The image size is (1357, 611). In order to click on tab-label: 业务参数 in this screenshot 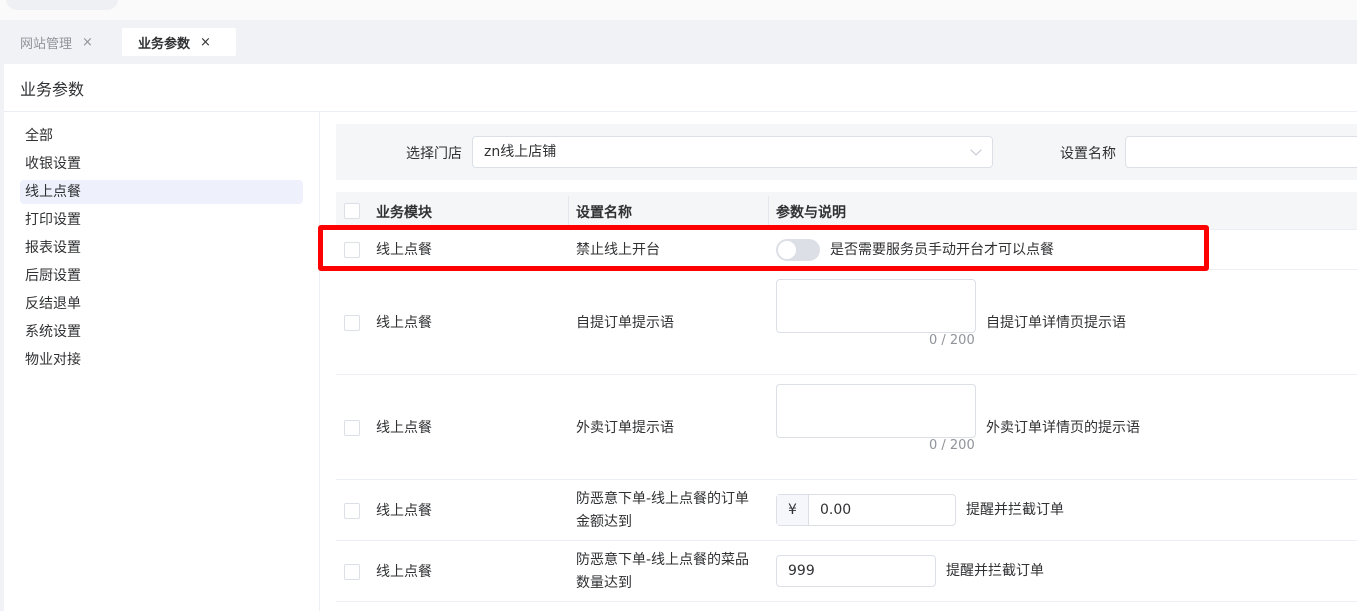, I will do `click(164, 44)`.